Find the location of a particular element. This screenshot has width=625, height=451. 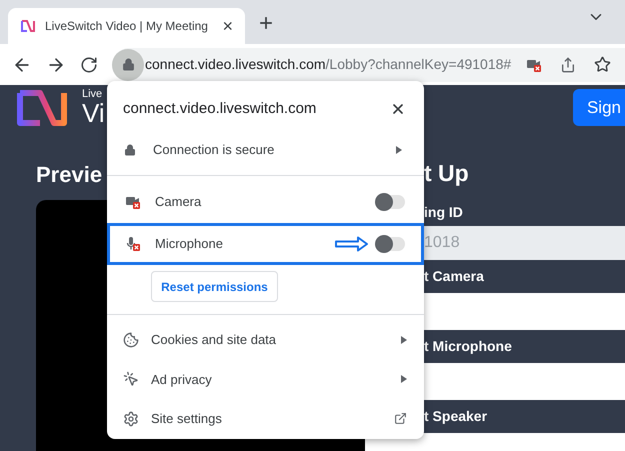

ad-privacy-icon is located at coordinates (131, 379).